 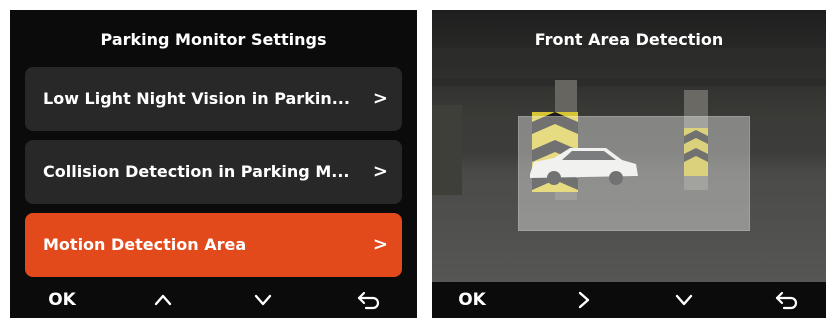 I want to click on menu-item-low-light-night-vision: Low Light Night Vision in Parkin... >, so click(x=213, y=99).